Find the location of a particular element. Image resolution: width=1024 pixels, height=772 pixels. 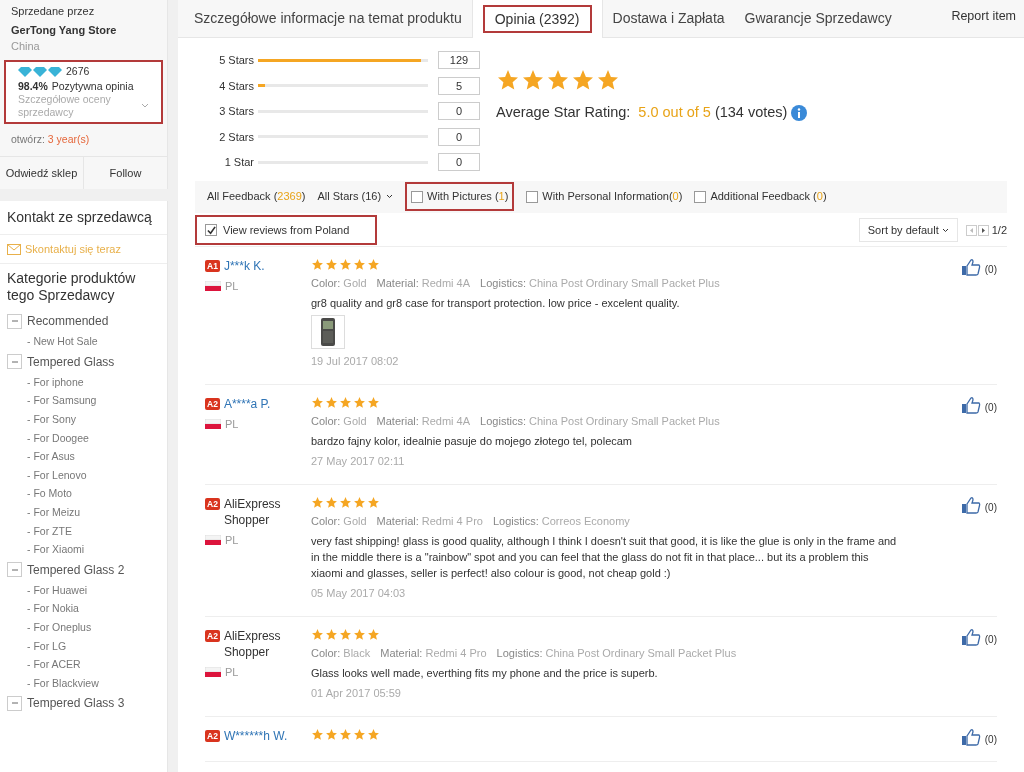

filter-option: With Personal Information(0) is located at coordinates (612, 196).